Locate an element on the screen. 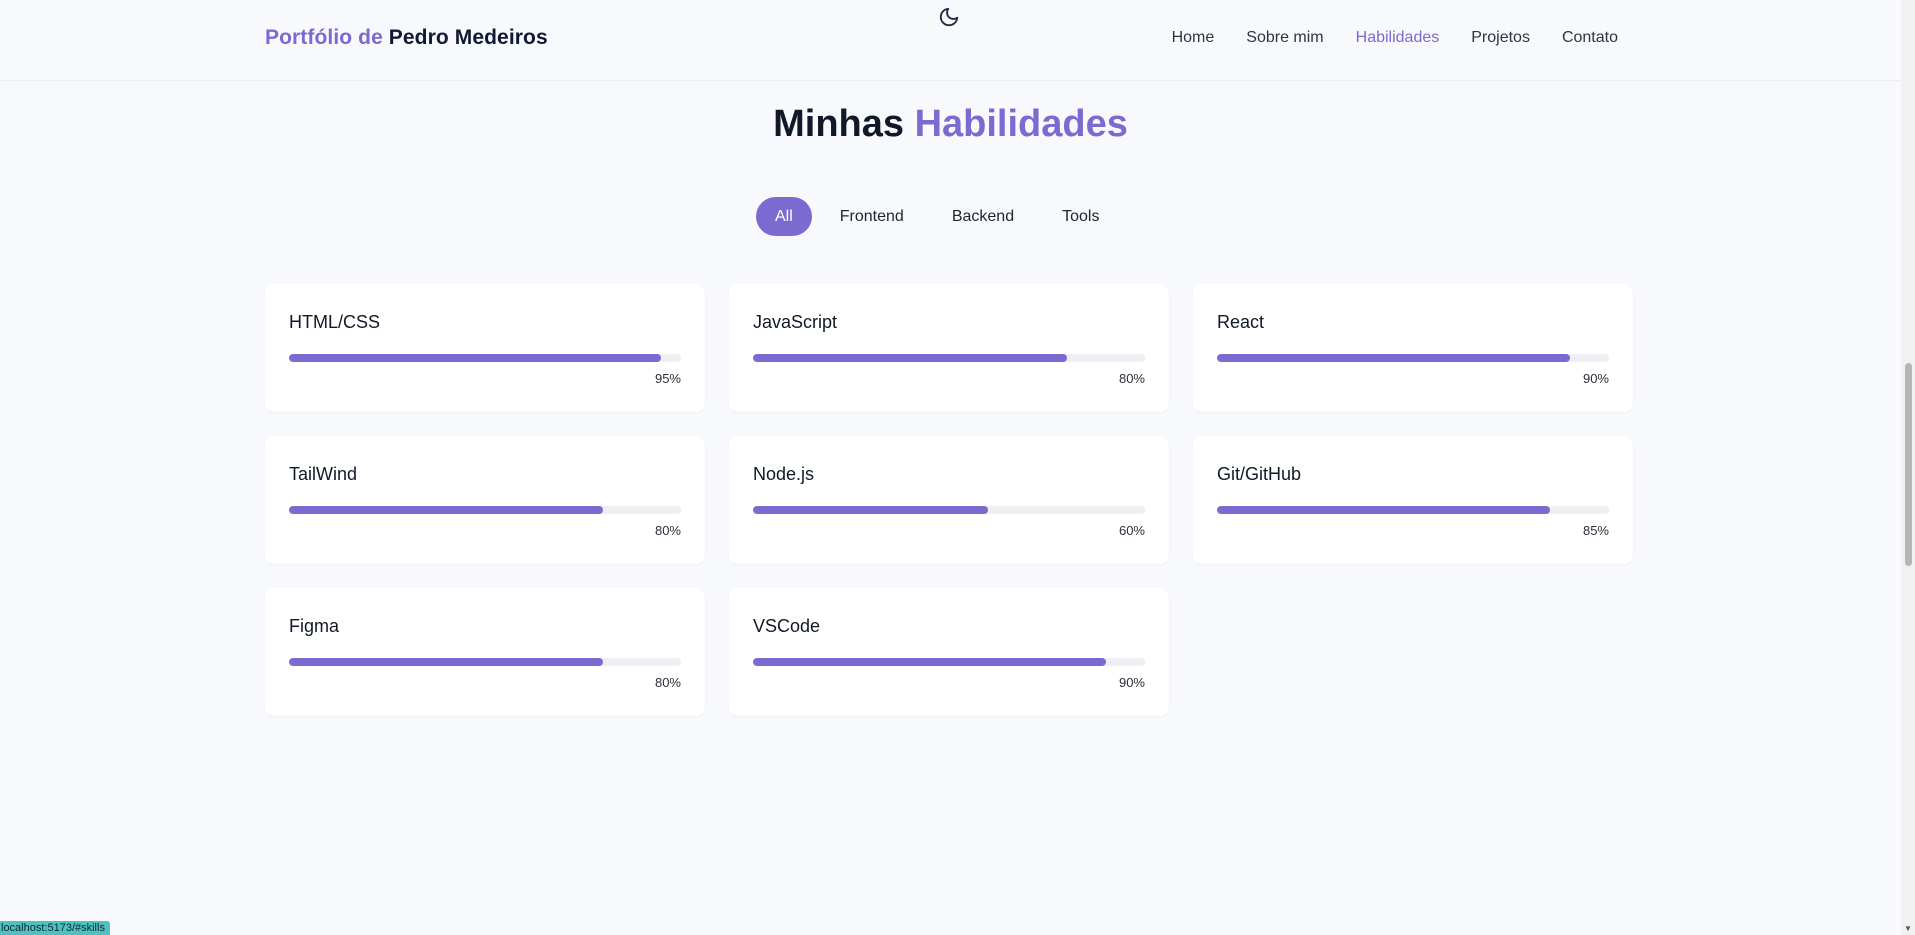  section-title-accent: Habilidades is located at coordinates (1021, 124).